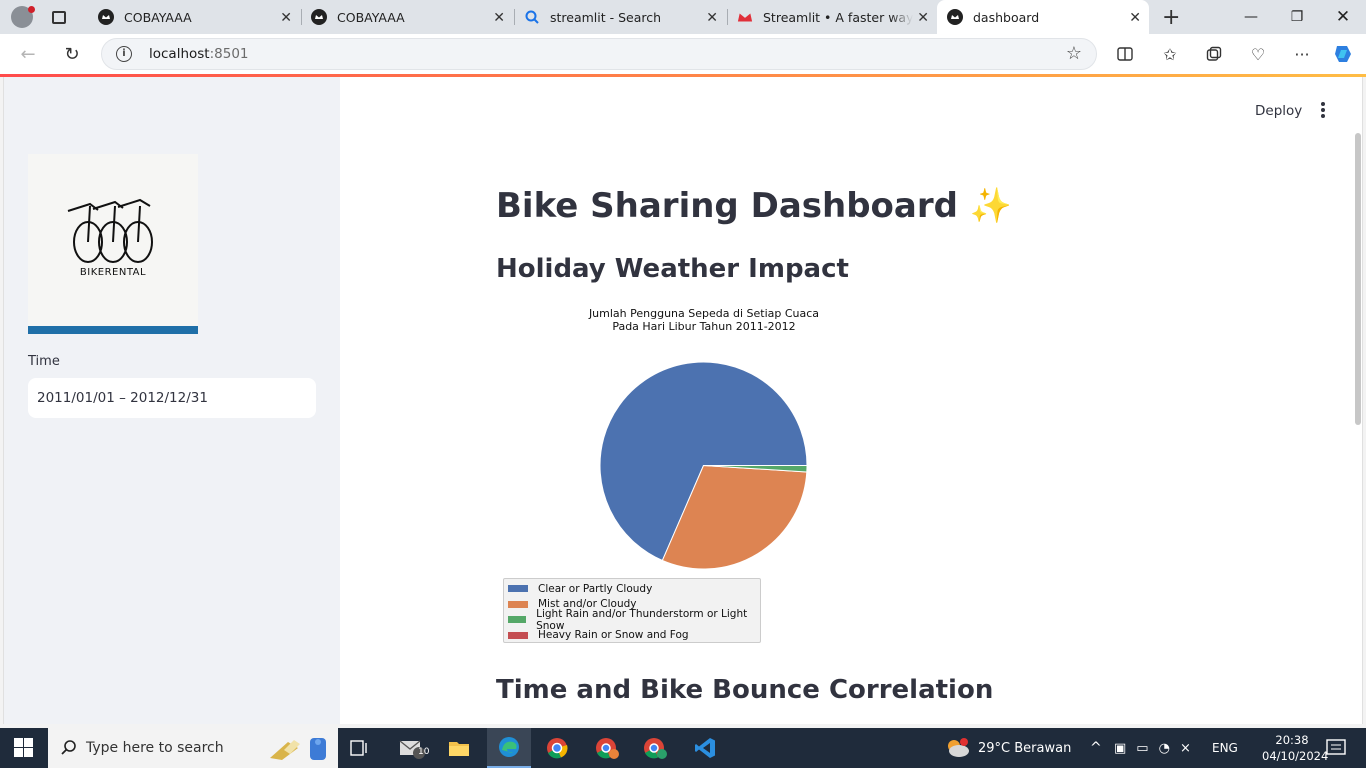  I want to click on section-title-holiday-weather: Holiday Weather Impact, so click(672, 269).